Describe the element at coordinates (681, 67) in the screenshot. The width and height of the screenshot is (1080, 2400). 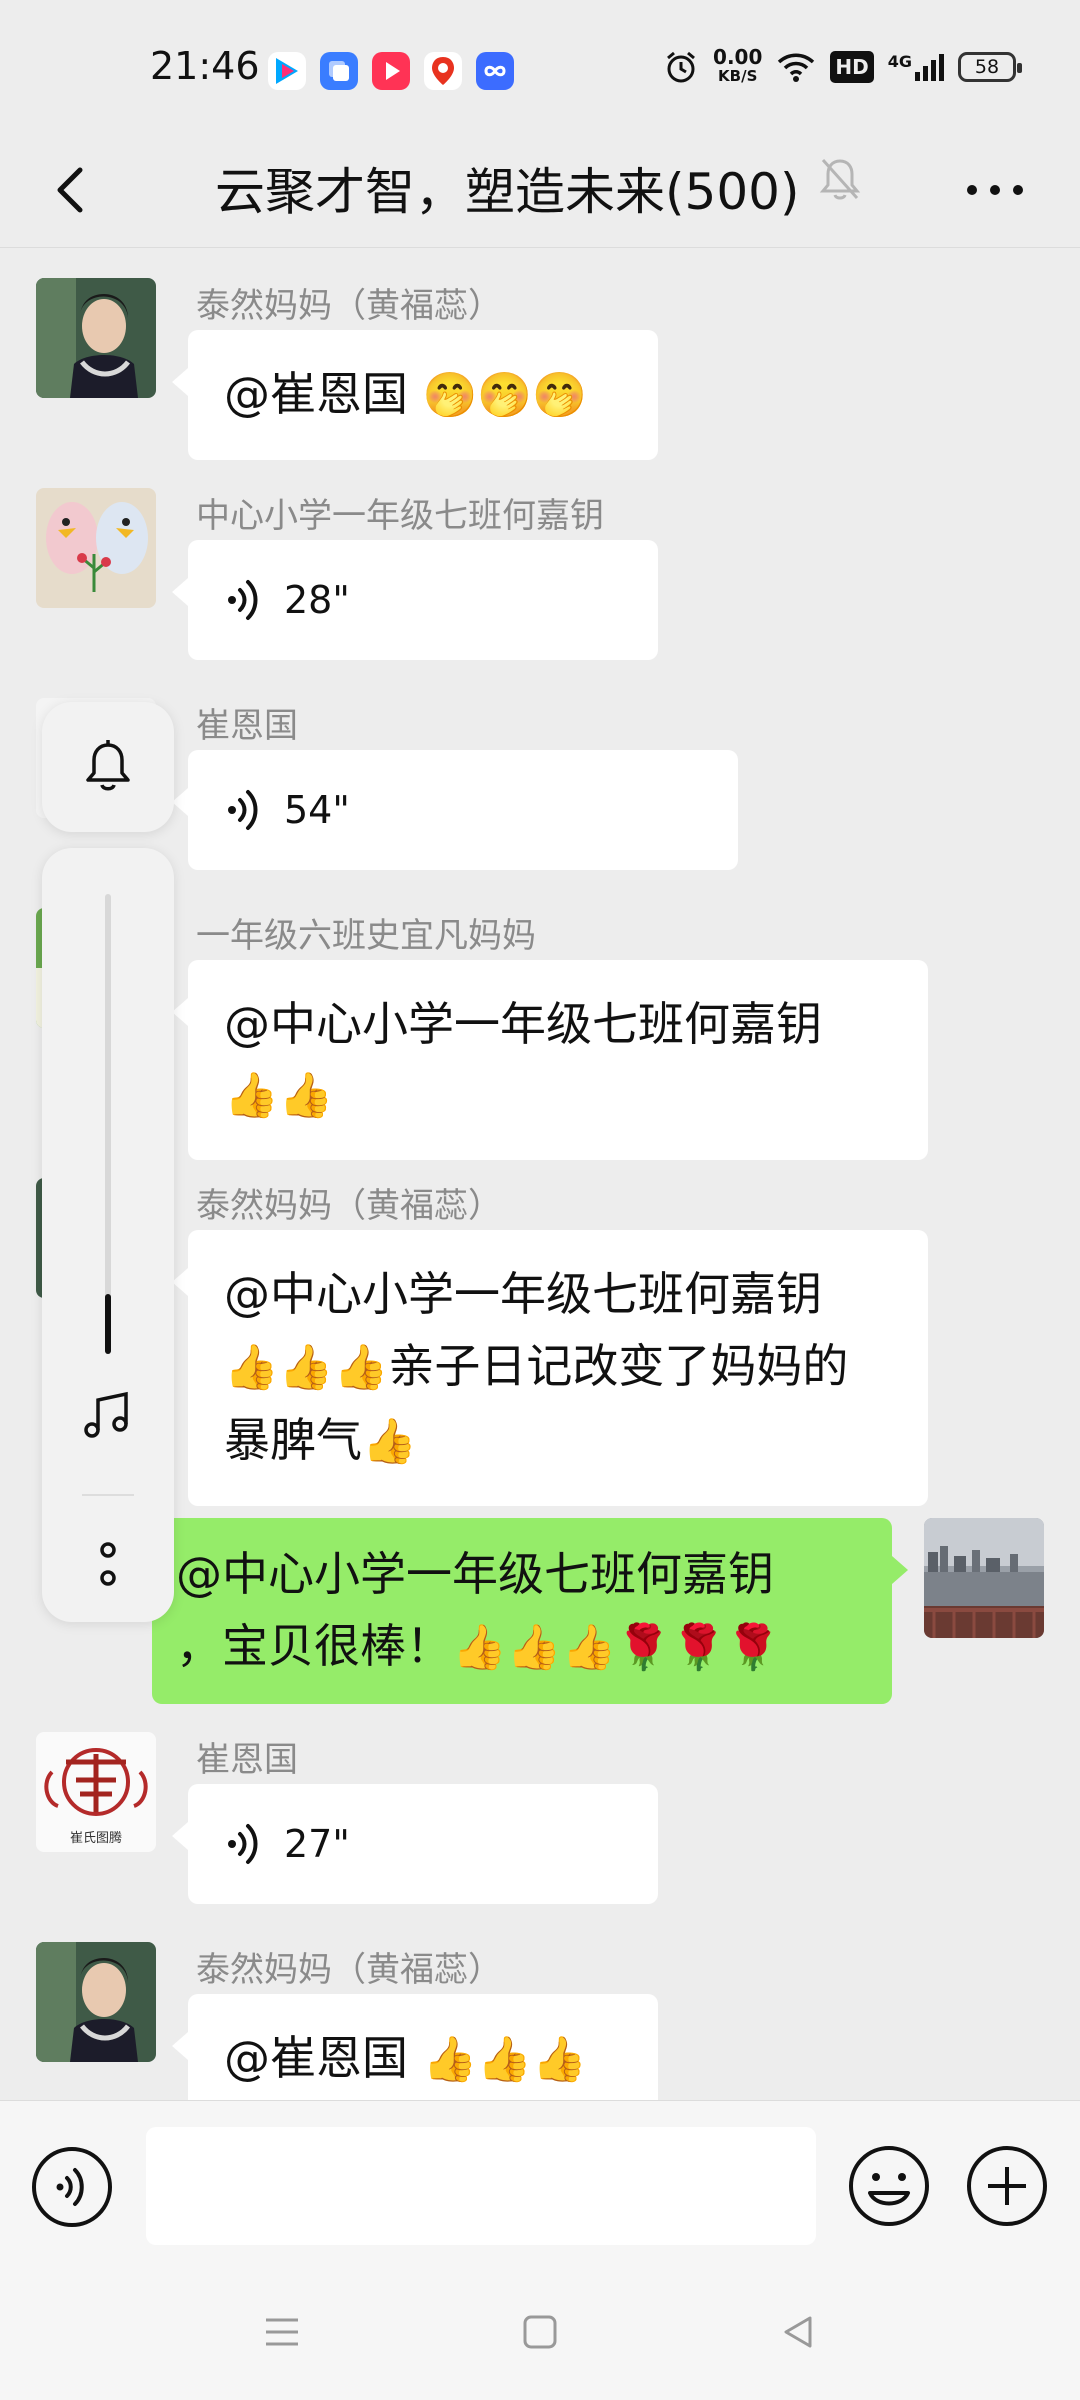
I see `alarm-icon` at that location.